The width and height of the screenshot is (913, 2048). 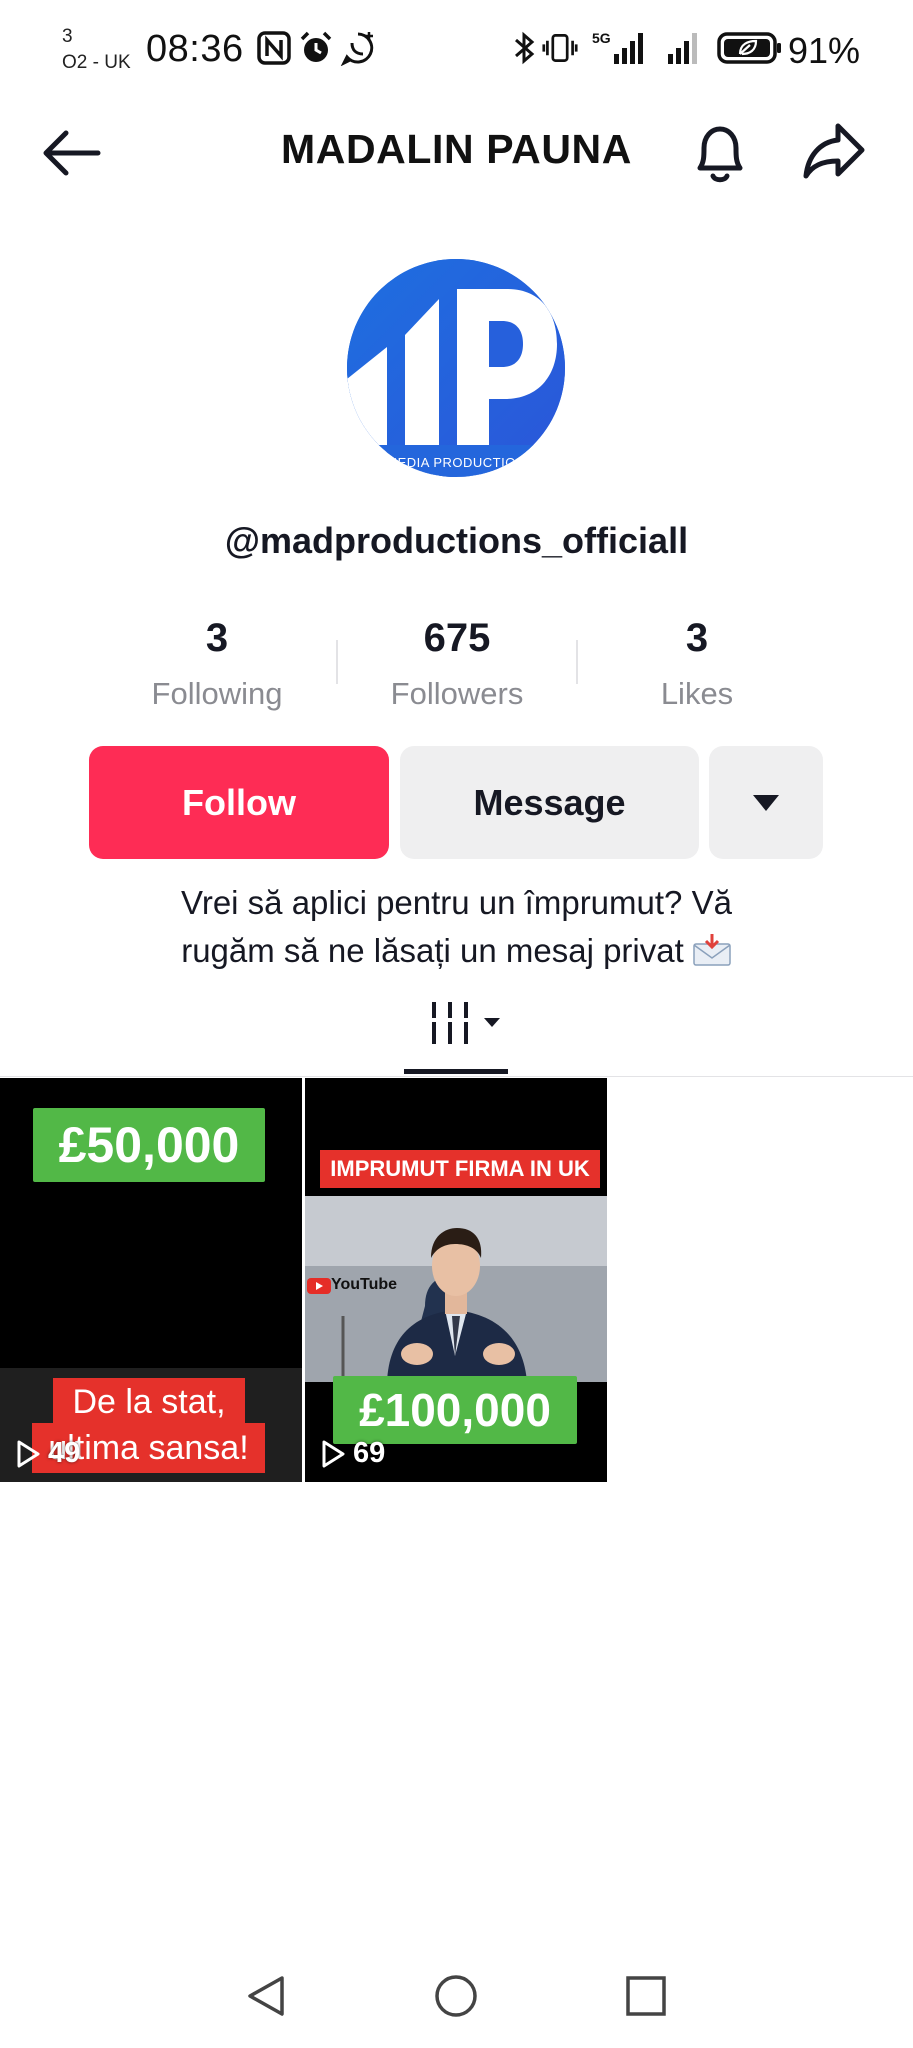 I want to click on carrier-name: O2 - UK, so click(x=96, y=62).